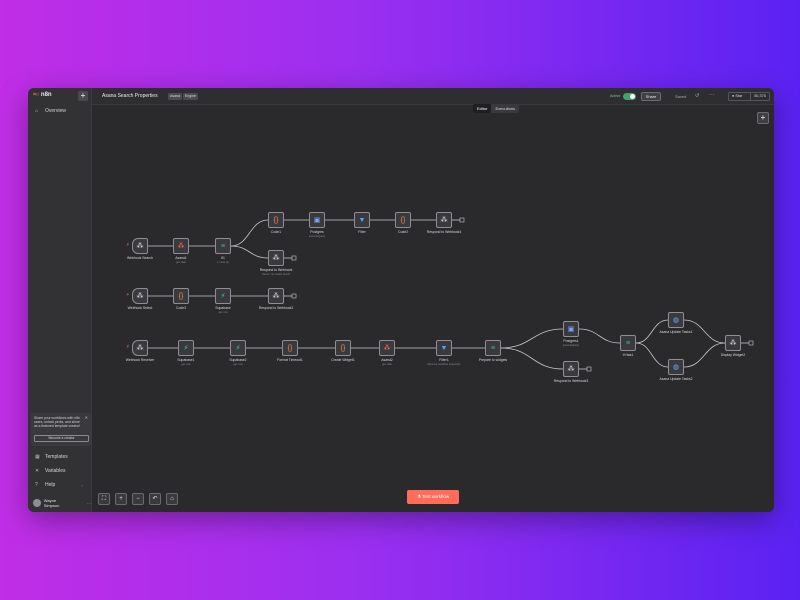  What do you see at coordinates (651, 96) in the screenshot?
I see `share-button: Share` at bounding box center [651, 96].